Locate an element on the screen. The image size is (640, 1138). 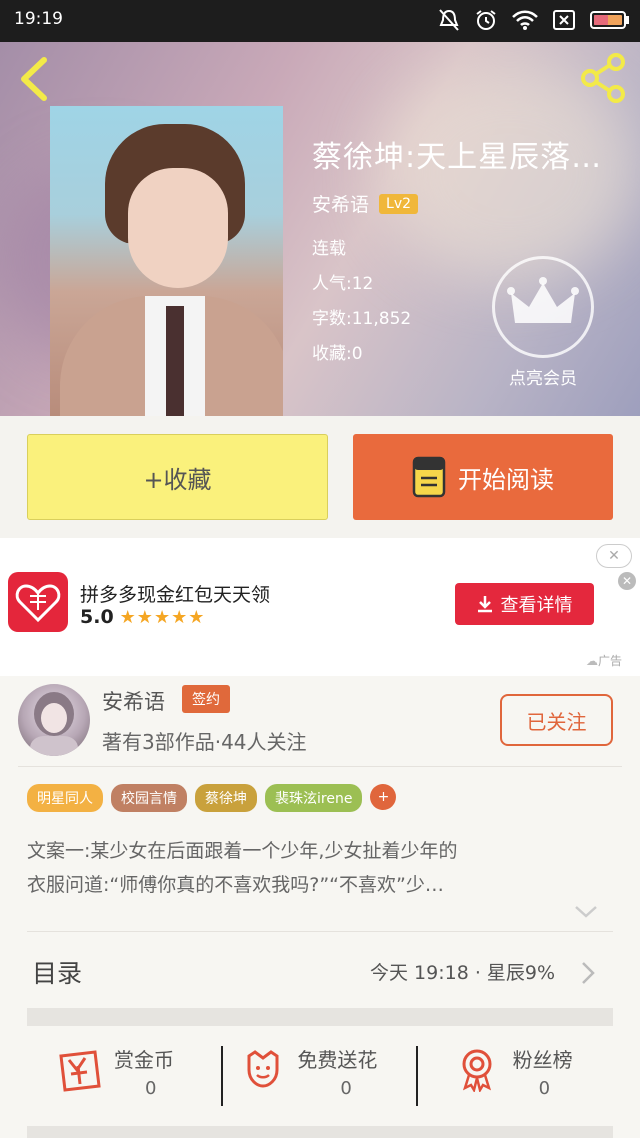
reward-flower-count: 0 is located at coordinates (346, 1088).